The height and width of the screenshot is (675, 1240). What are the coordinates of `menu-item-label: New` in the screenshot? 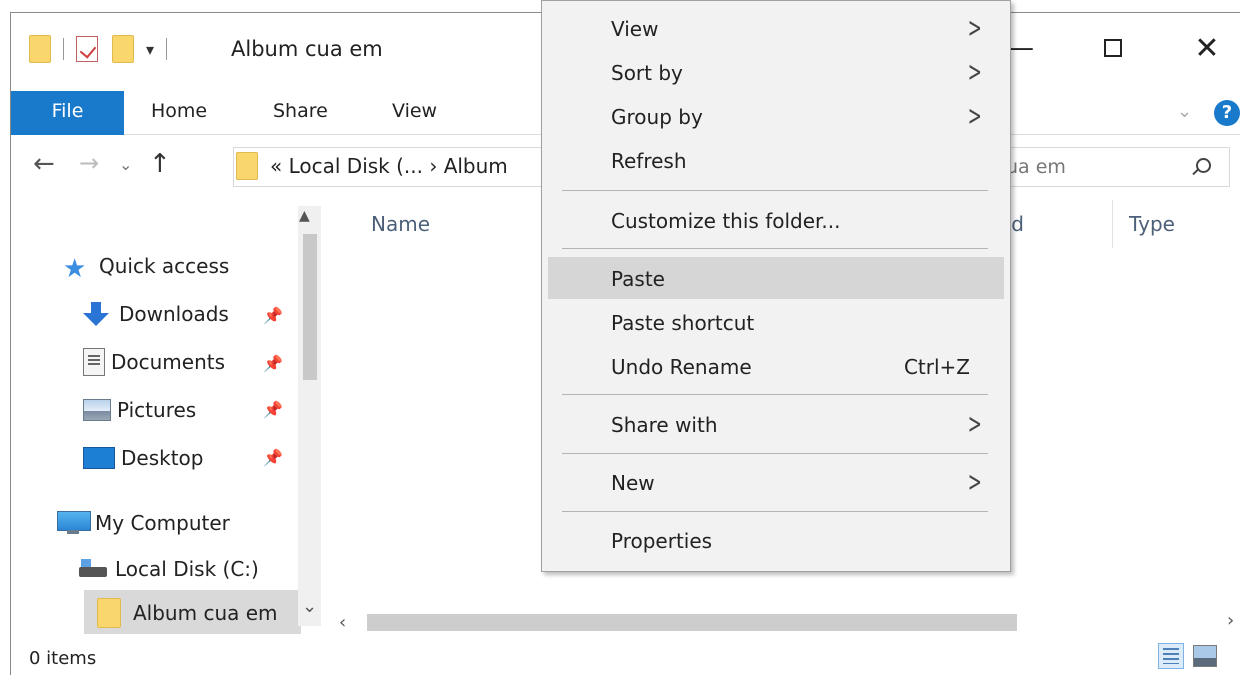 It's located at (633, 483).